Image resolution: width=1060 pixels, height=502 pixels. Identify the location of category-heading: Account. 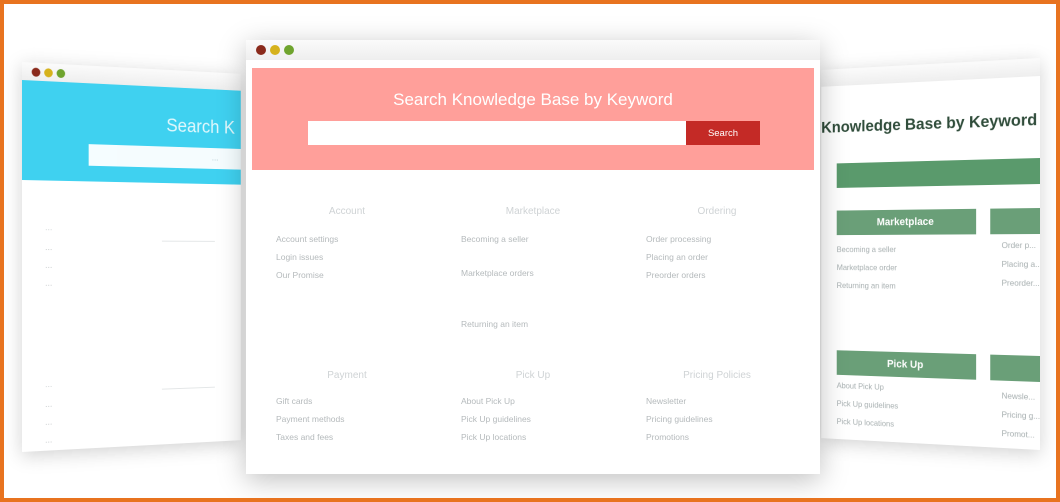
(347, 211).